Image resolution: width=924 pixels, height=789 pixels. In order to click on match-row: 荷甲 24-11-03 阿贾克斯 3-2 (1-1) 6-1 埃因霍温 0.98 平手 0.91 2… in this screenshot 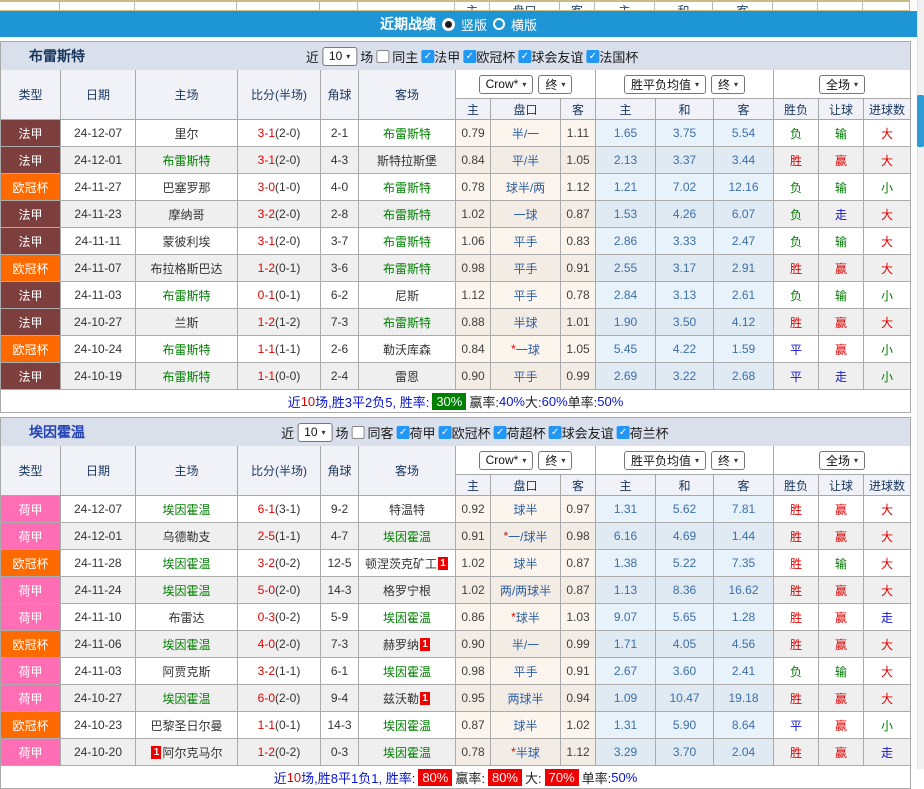, I will do `click(456, 671)`.